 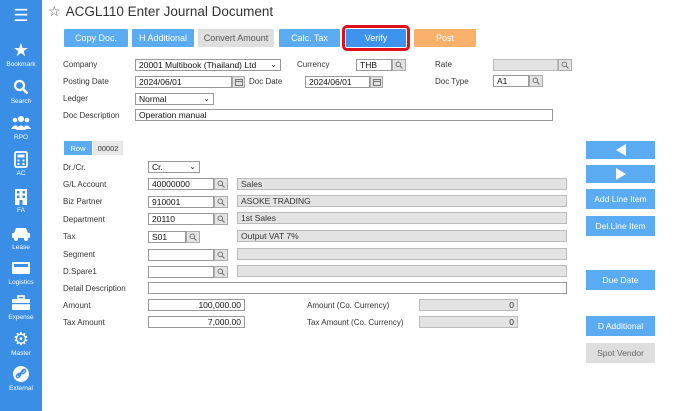 What do you see at coordinates (357, 288) in the screenshot?
I see `detail-description-input` at bounding box center [357, 288].